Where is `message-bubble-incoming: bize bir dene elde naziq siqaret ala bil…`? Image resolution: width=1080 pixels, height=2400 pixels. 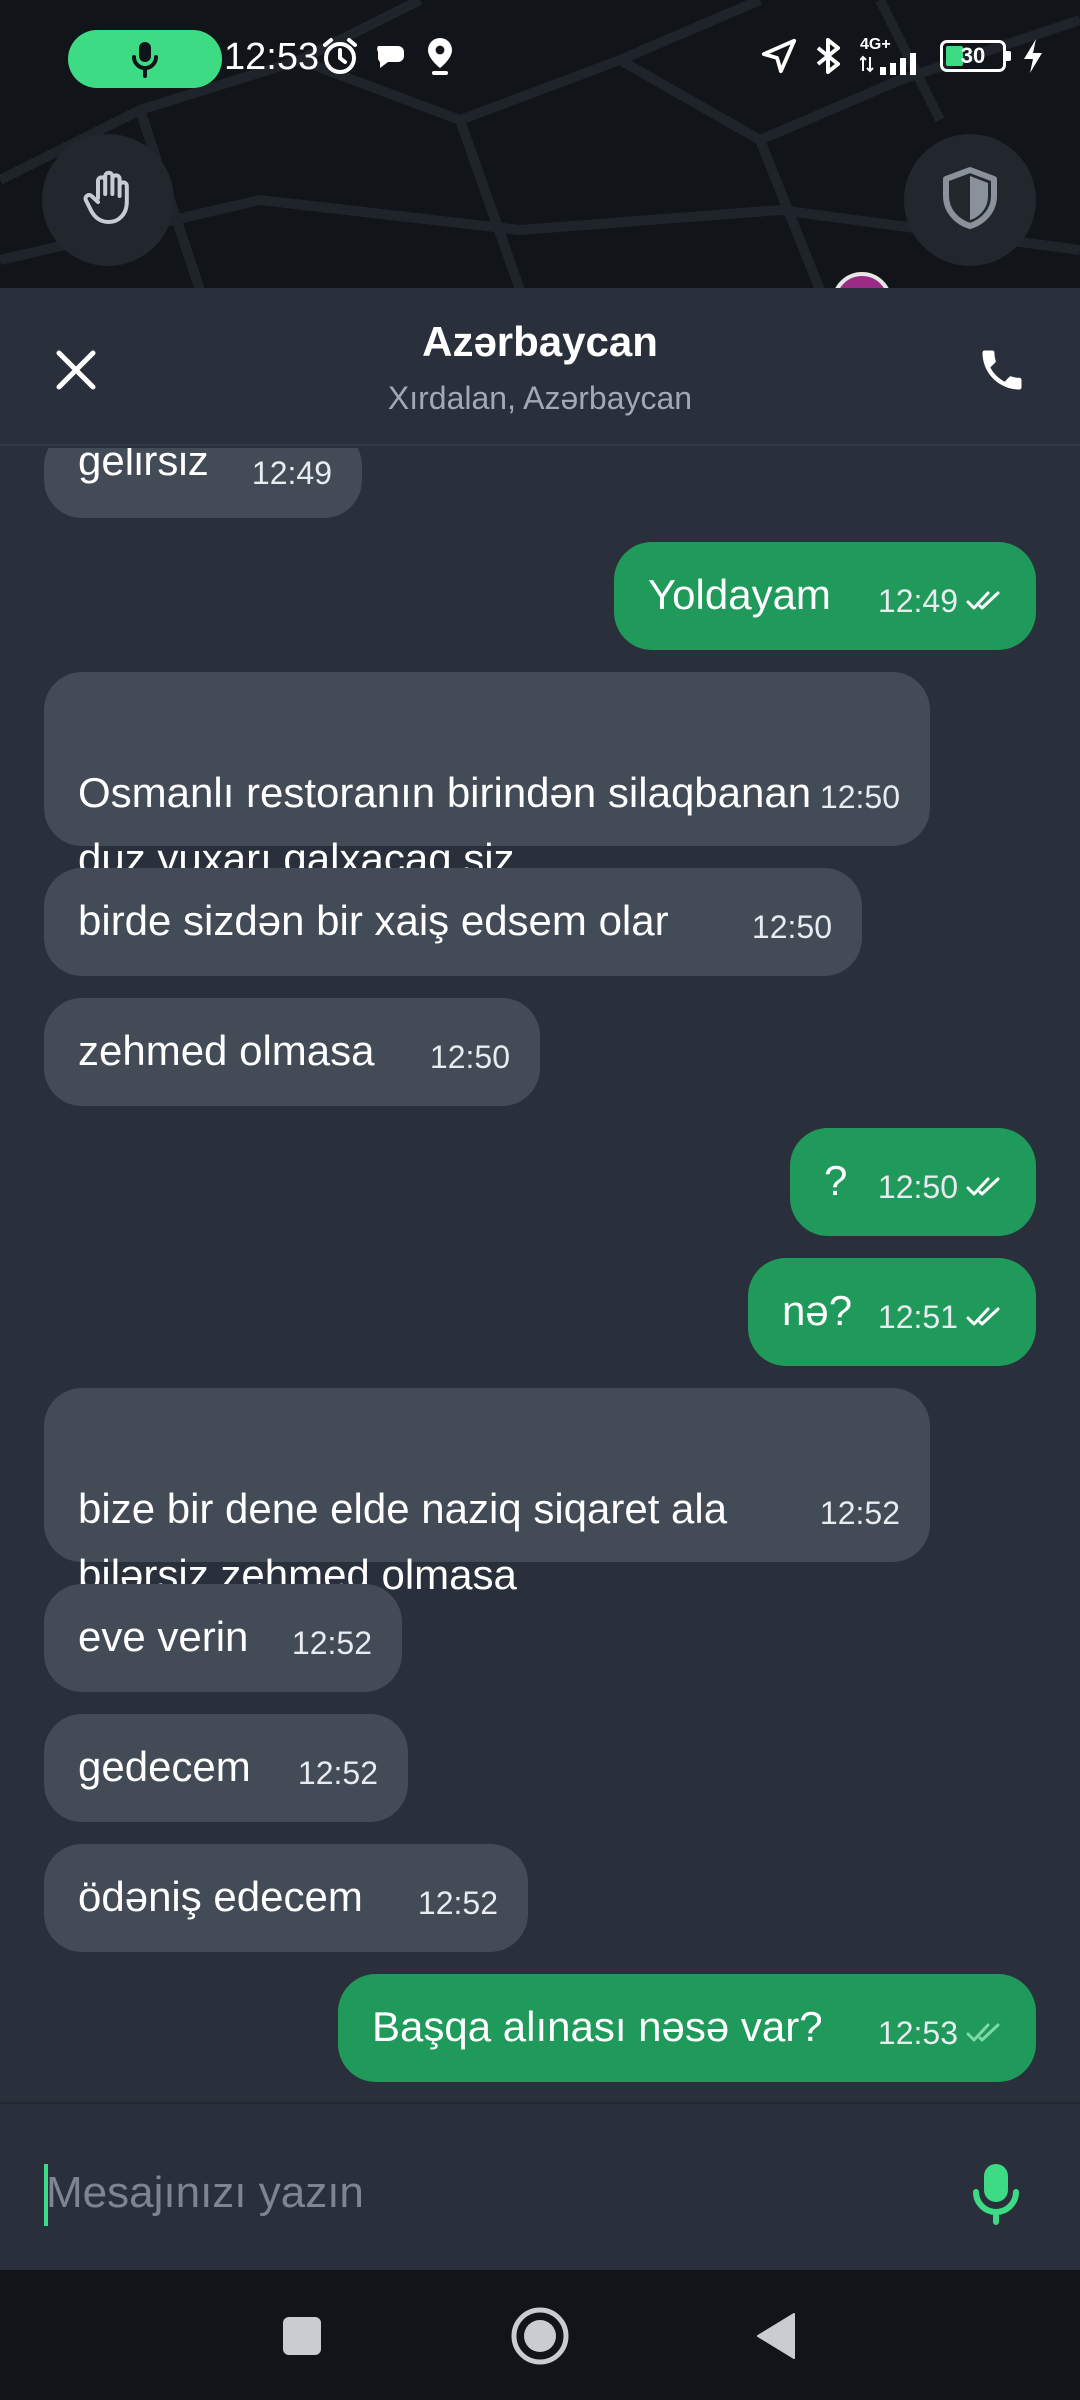 message-bubble-incoming: bize bir dene elde naziq siqaret ala bil… is located at coordinates (487, 1493).